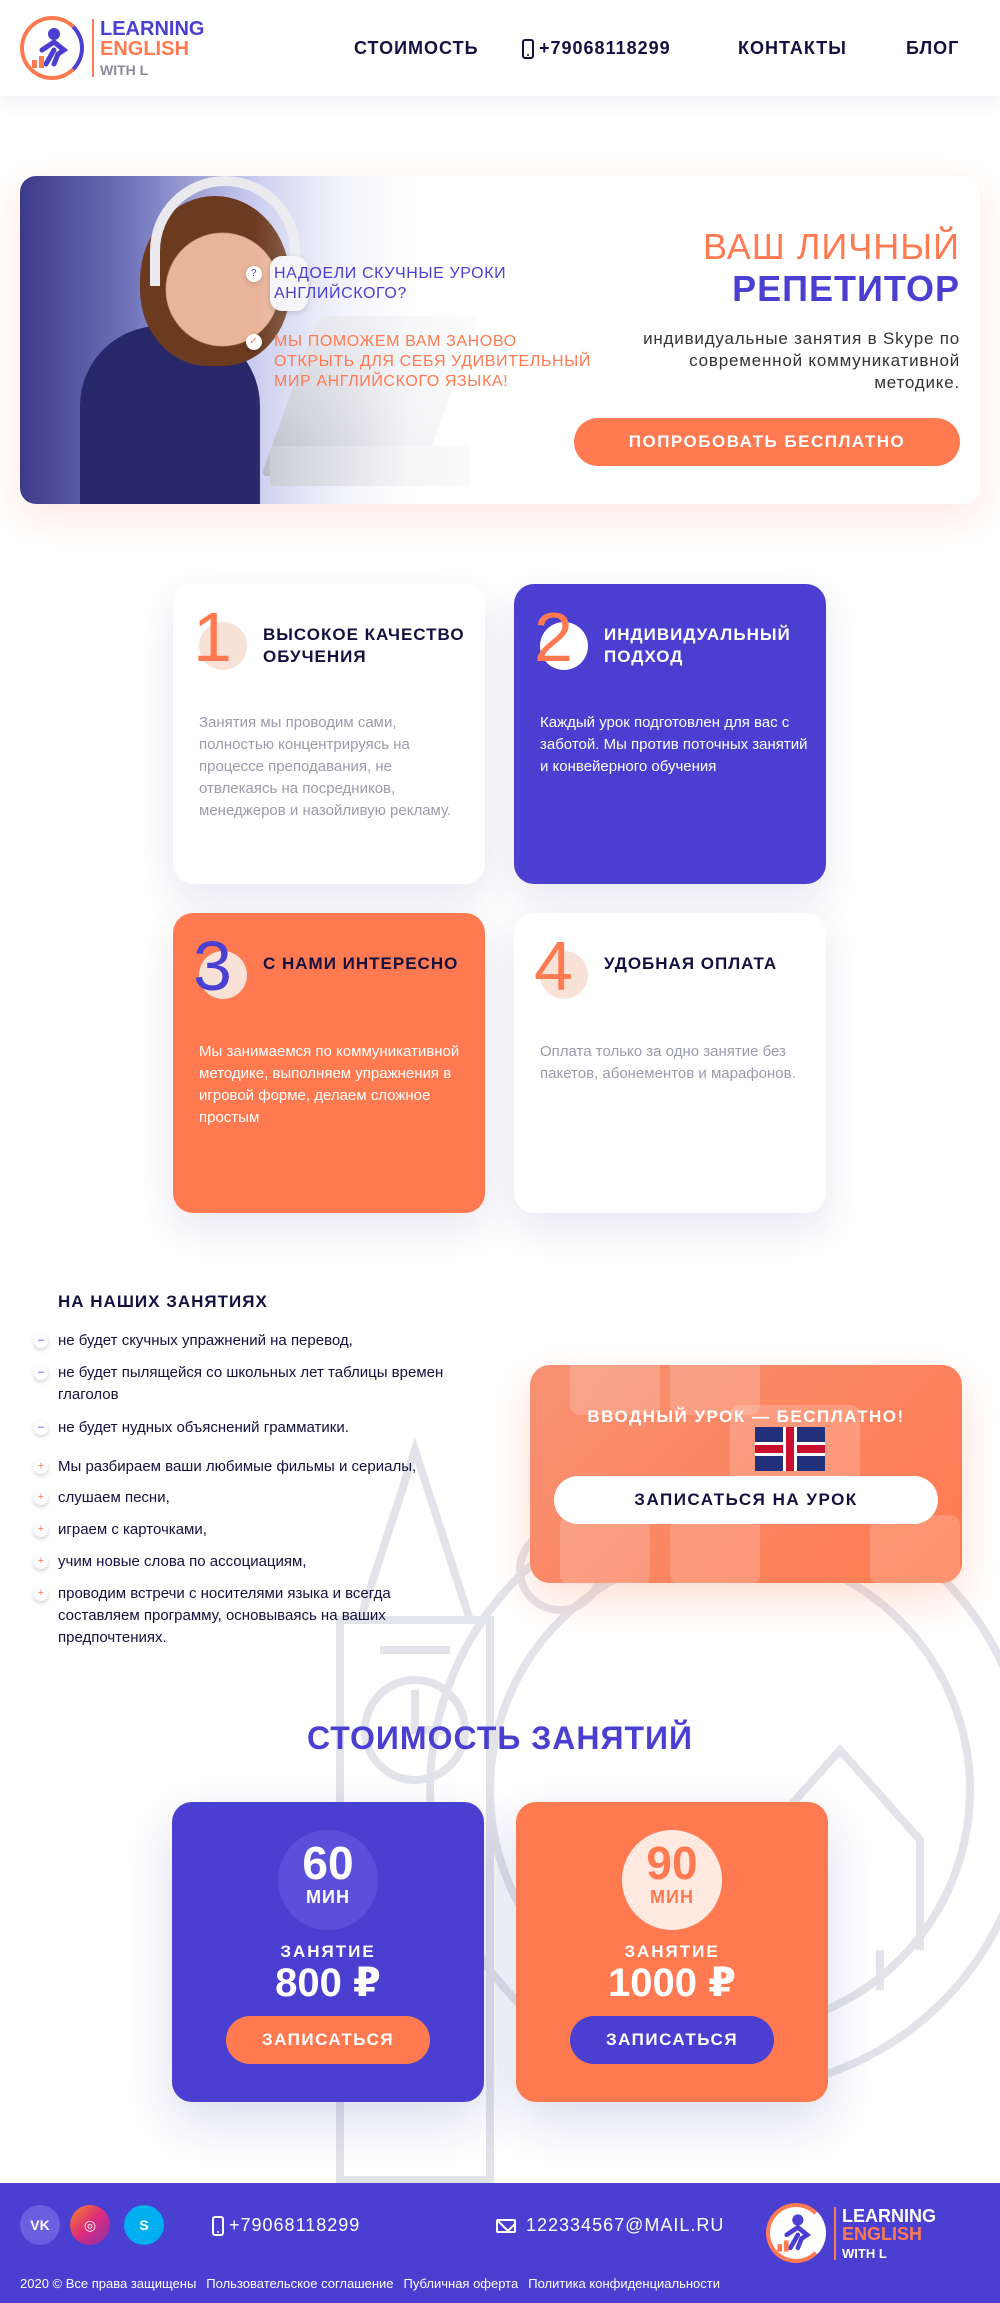 This screenshot has height=2303, width=1000. Describe the element at coordinates (212, 966) in the screenshot. I see `feature-number: 3` at that location.